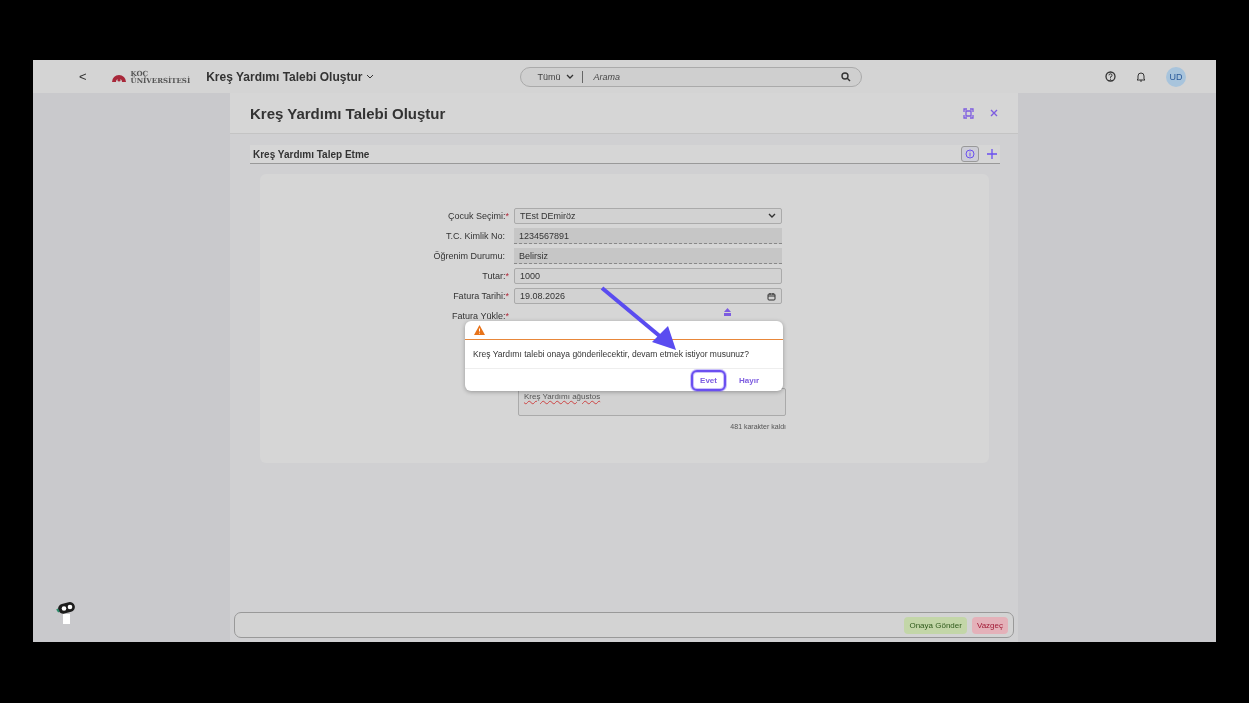 This screenshot has height=703, width=1249. Describe the element at coordinates (648, 236) in the screenshot. I see `readonly-field: 1234567891` at that location.